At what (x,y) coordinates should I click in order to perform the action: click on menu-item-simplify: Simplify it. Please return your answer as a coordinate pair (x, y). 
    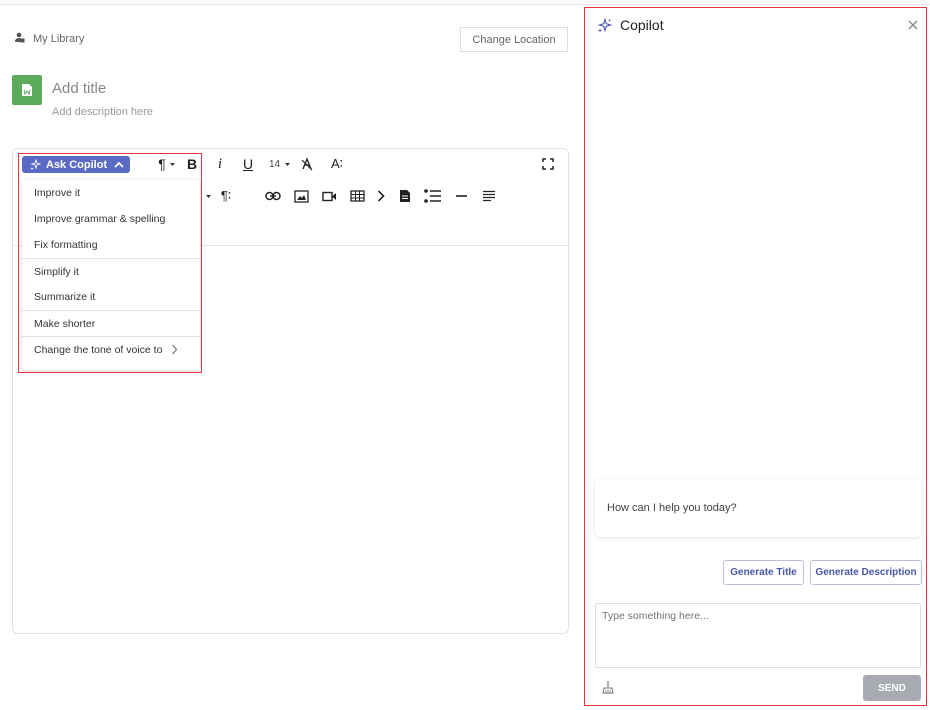
    Looking at the image, I should click on (111, 271).